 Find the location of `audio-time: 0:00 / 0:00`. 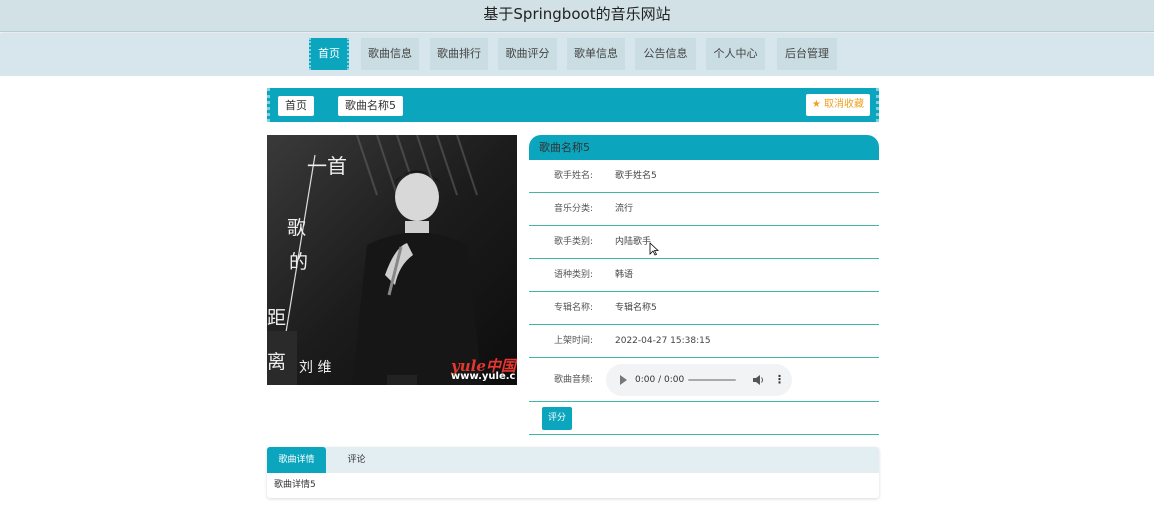

audio-time: 0:00 / 0:00 is located at coordinates (660, 380).